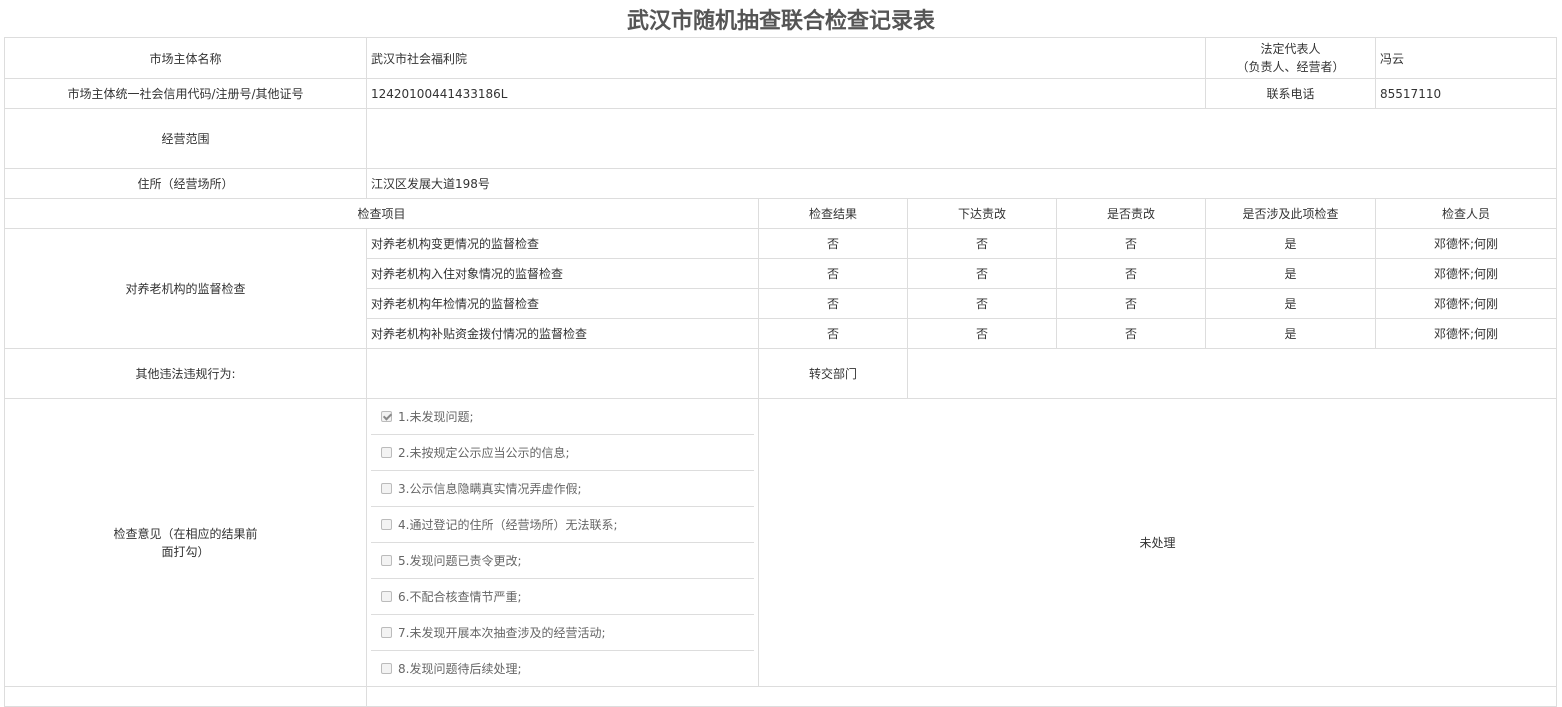 The height and width of the screenshot is (707, 1562). Describe the element at coordinates (1466, 213) in the screenshot. I see `header-inspectors: 检查人员` at that location.